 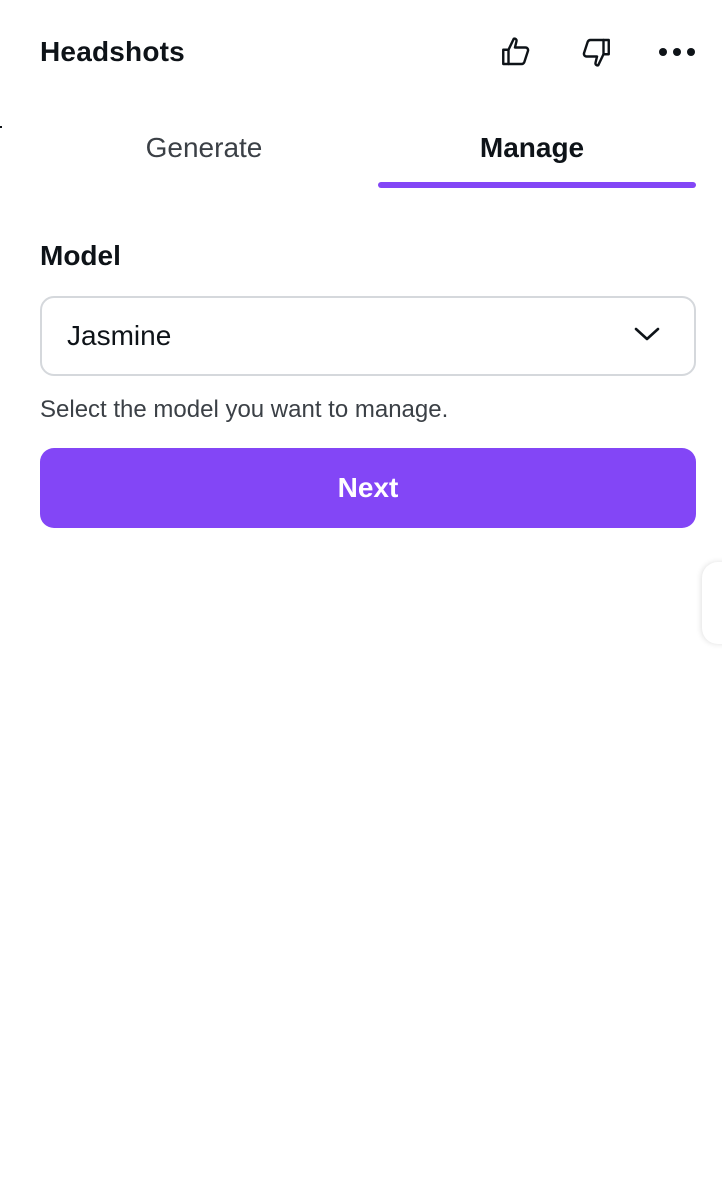 I want to click on model-select: Jasmine, so click(x=368, y=336).